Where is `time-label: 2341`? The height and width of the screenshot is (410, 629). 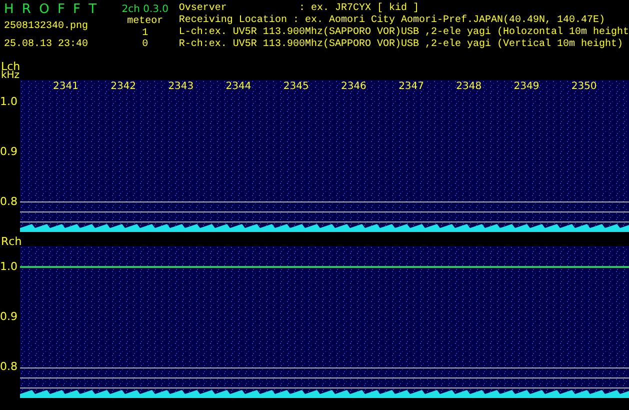
time-label: 2341 is located at coordinates (66, 87).